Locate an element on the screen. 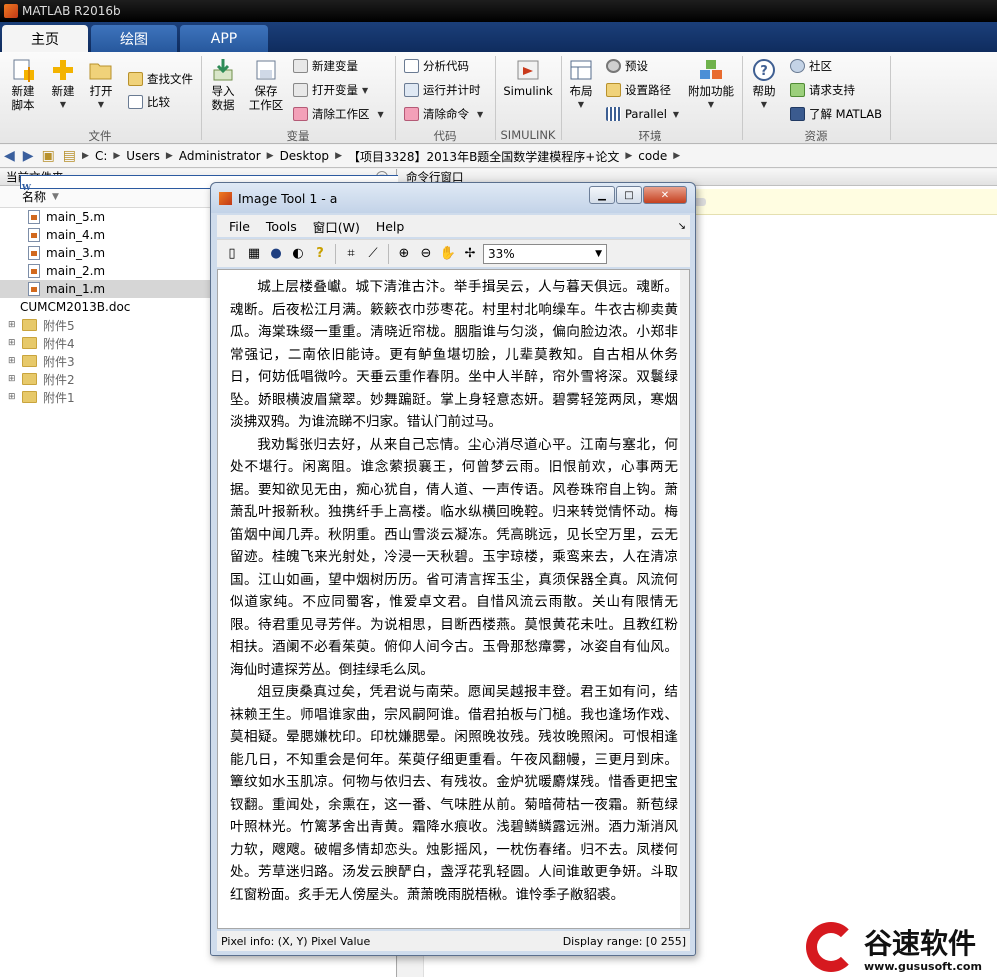 The image size is (997, 977). dock-arrow-icon: ↘ is located at coordinates (682, 226).